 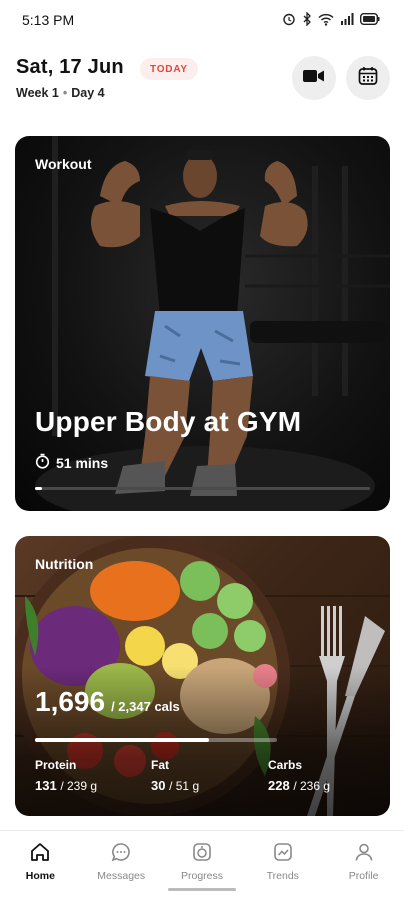 What do you see at coordinates (160, 765) in the screenshot?
I see `macro-label: Fat` at bounding box center [160, 765].